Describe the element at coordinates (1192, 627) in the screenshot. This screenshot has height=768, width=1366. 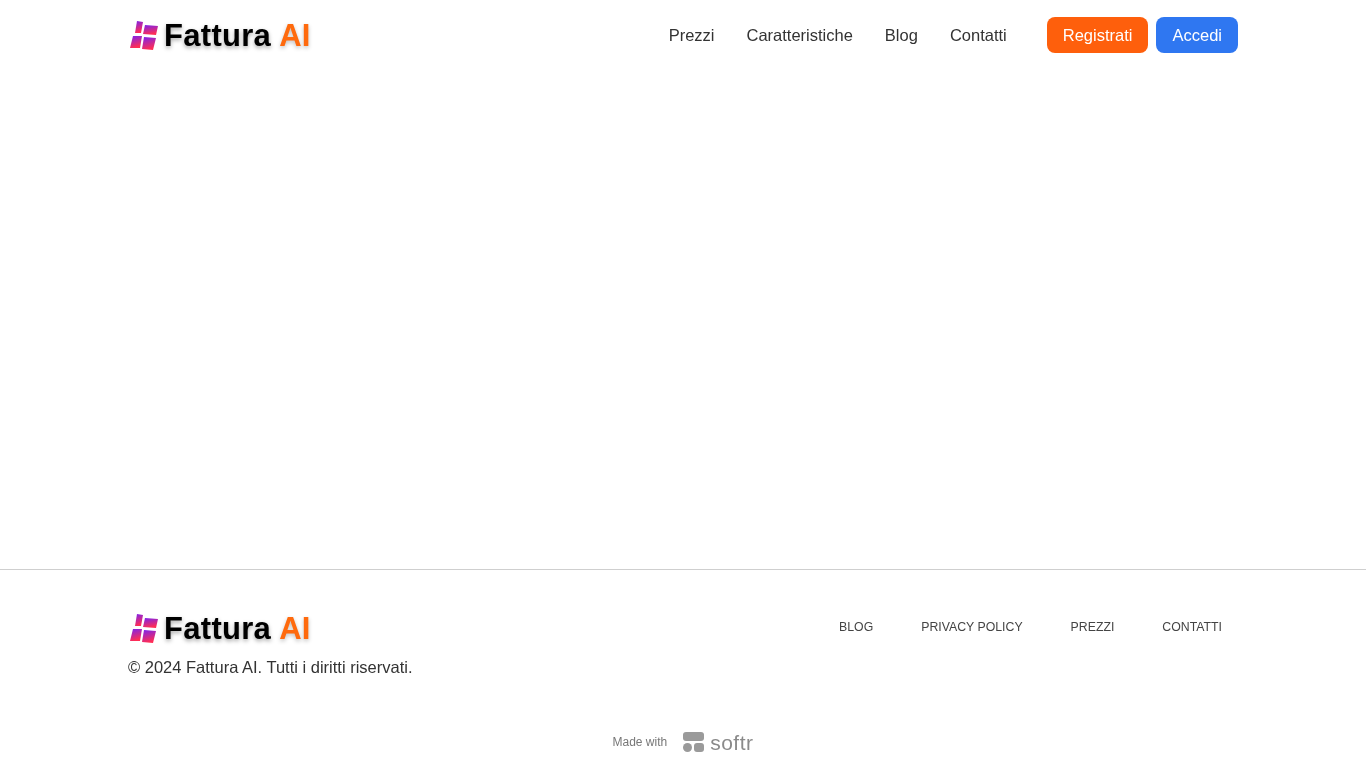
I see `footer-link: CONTATTI` at that location.